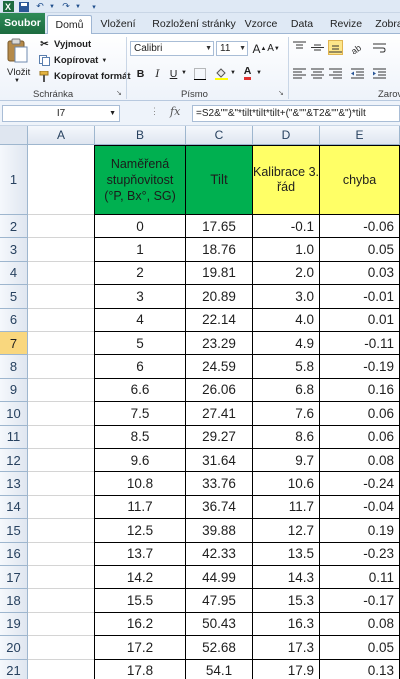 Image resolution: width=400 pixels, height=679 pixels. What do you see at coordinates (154, 111) in the screenshot?
I see `formula-bar-splitter-icon: ⋮` at bounding box center [154, 111].